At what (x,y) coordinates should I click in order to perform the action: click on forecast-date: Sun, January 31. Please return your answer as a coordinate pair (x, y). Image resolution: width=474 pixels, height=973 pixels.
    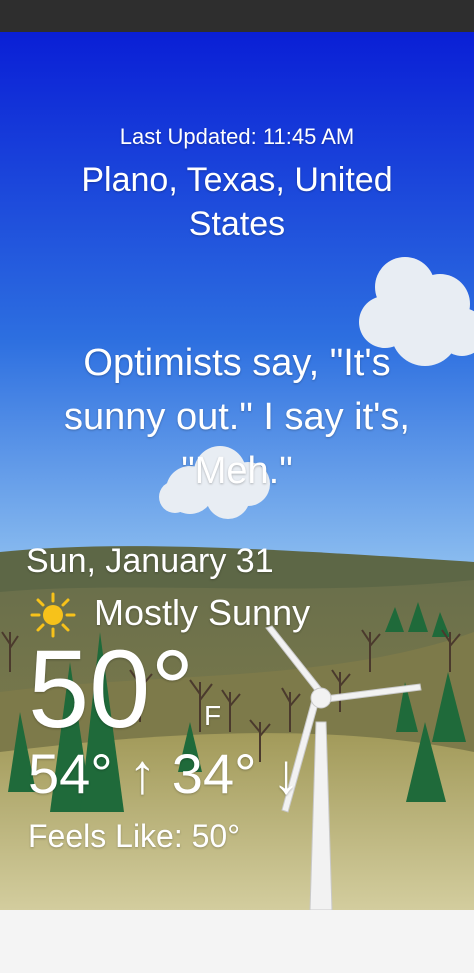
    Looking at the image, I should click on (150, 561).